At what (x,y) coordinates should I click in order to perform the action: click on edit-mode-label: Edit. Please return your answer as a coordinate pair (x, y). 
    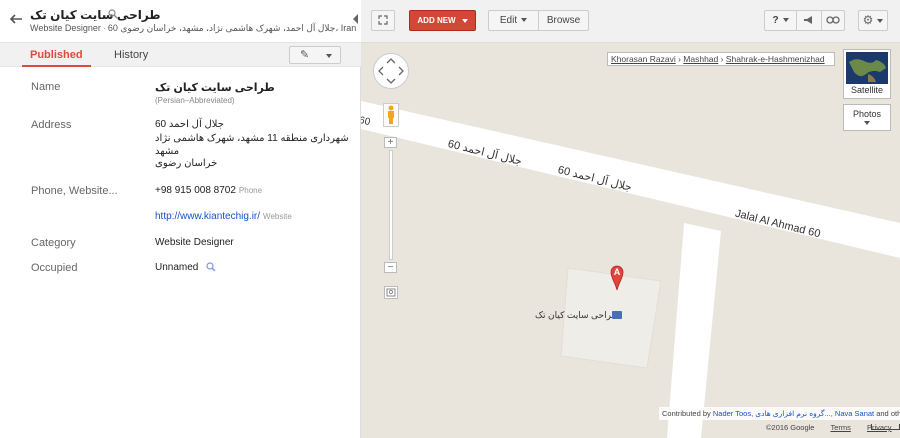
    Looking at the image, I should click on (508, 20).